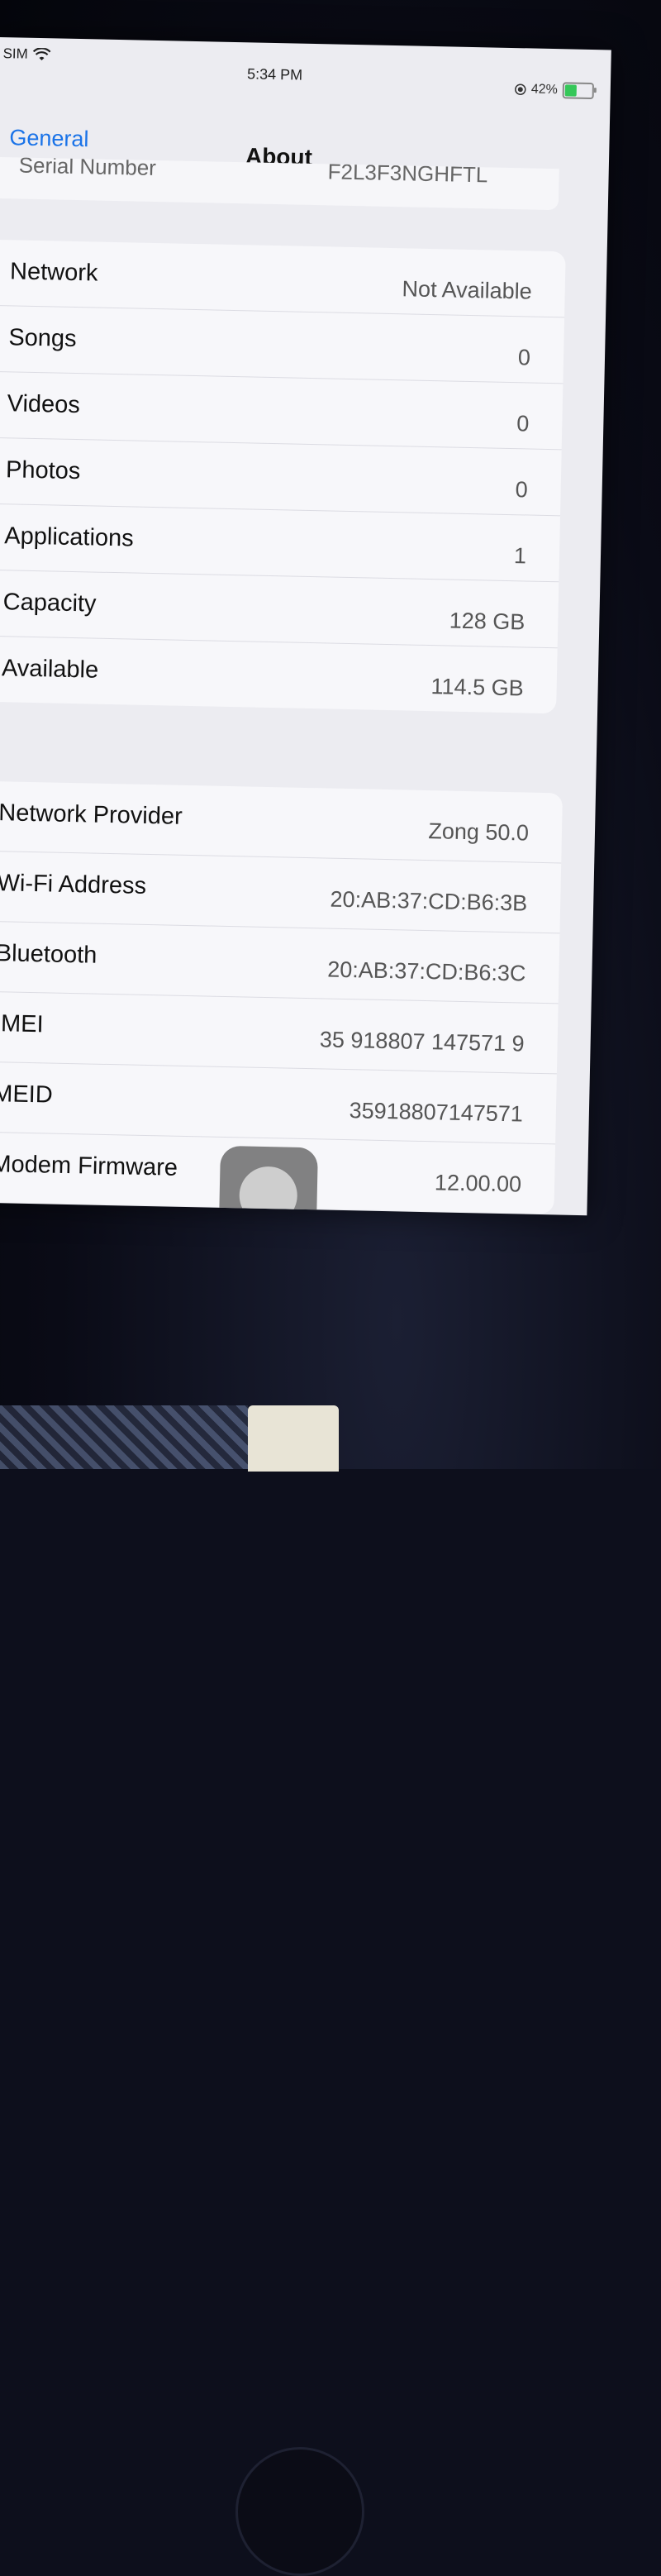 This screenshot has height=2576, width=661. I want to click on row-value: 35918807147571, so click(437, 1112).